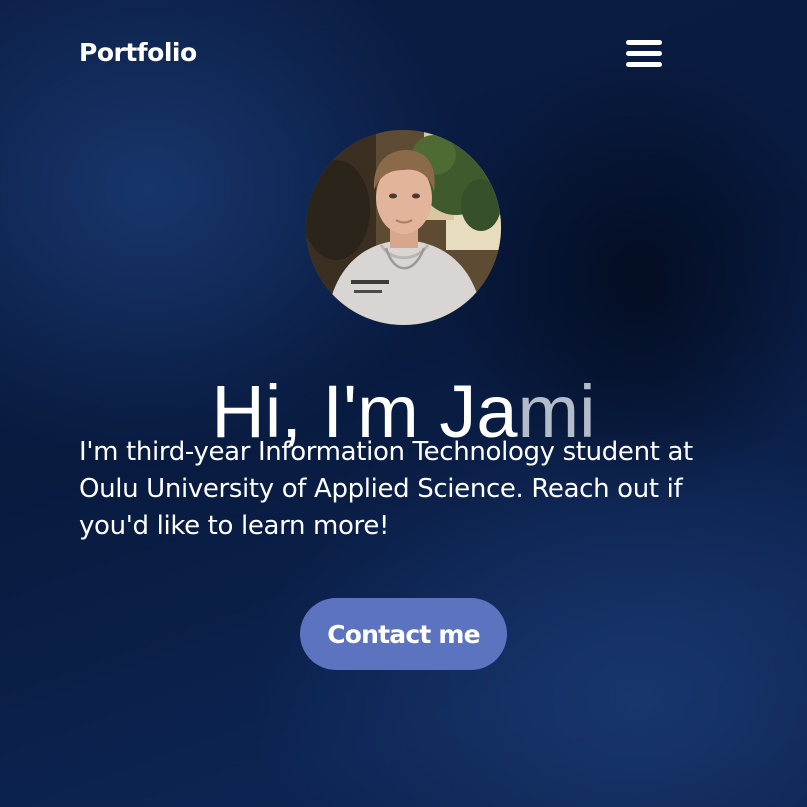 This screenshot has height=807, width=807. Describe the element at coordinates (403, 634) in the screenshot. I see `contact-button: Contact me` at that location.